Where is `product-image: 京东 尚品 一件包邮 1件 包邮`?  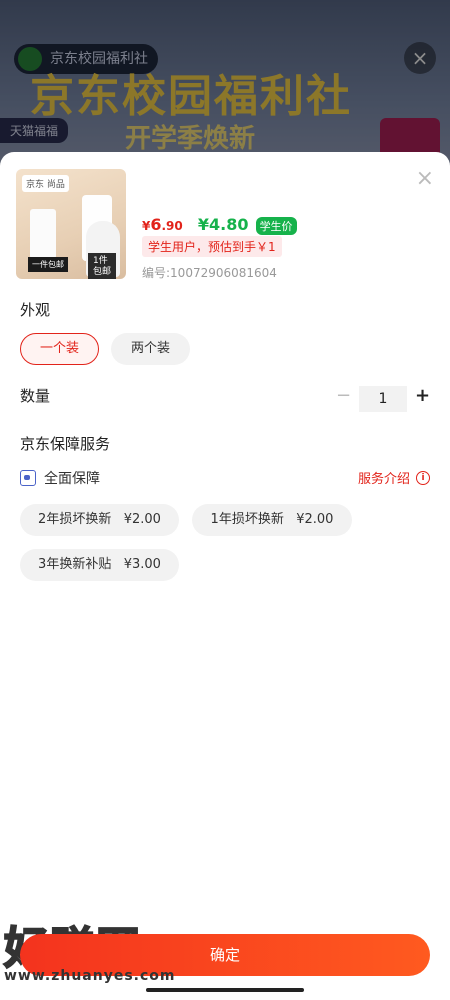 product-image: 京东 尚品 一件包邮 1件 包邮 is located at coordinates (71, 224).